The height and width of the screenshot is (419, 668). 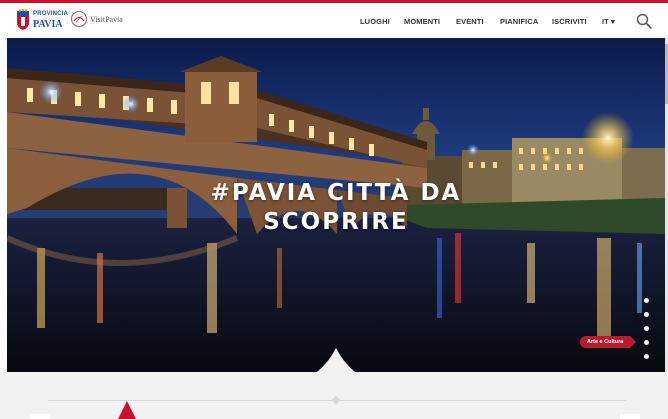 I want to click on visitpavia-emblem-icon, so click(x=79, y=19).